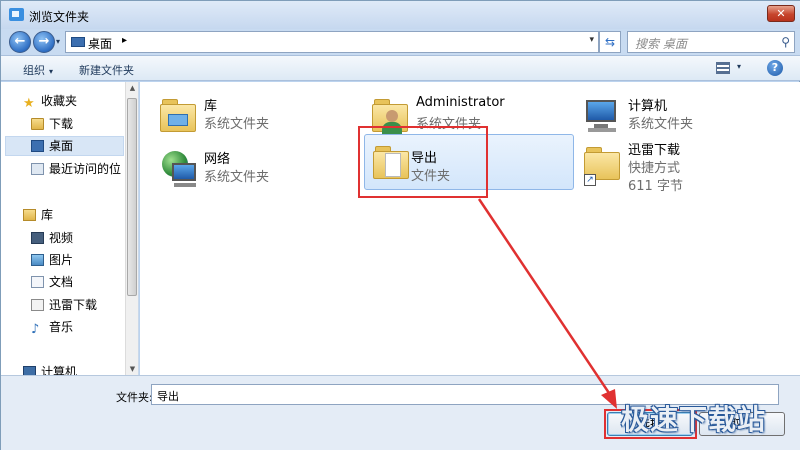 The width and height of the screenshot is (800, 450). What do you see at coordinates (51, 71) in the screenshot?
I see `chevron-down-icon: ▾` at bounding box center [51, 71].